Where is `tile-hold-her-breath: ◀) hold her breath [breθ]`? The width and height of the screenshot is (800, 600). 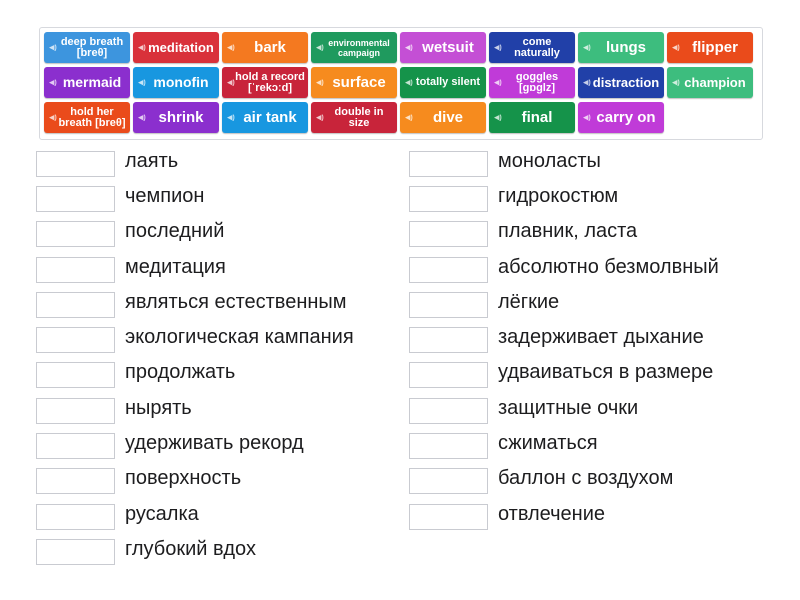
tile-hold-her-breath: ◀) hold her breath [breθ] is located at coordinates (87, 117).